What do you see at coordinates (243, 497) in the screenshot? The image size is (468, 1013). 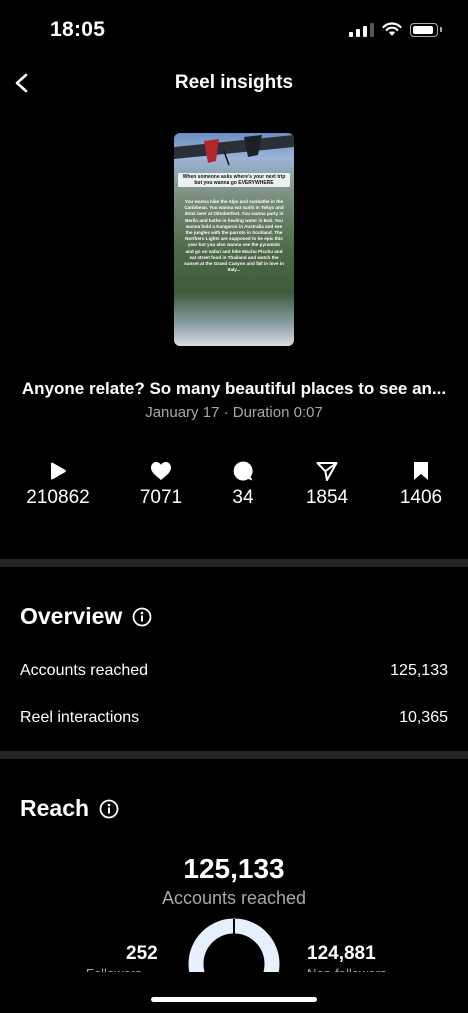 I see `stat-value: 34` at bounding box center [243, 497].